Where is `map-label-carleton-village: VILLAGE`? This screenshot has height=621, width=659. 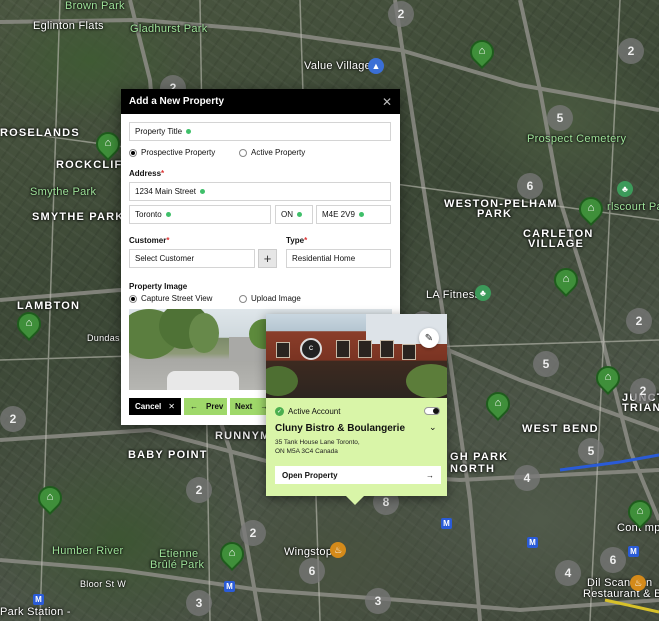
map-label-carleton-village: VILLAGE is located at coordinates (556, 244).